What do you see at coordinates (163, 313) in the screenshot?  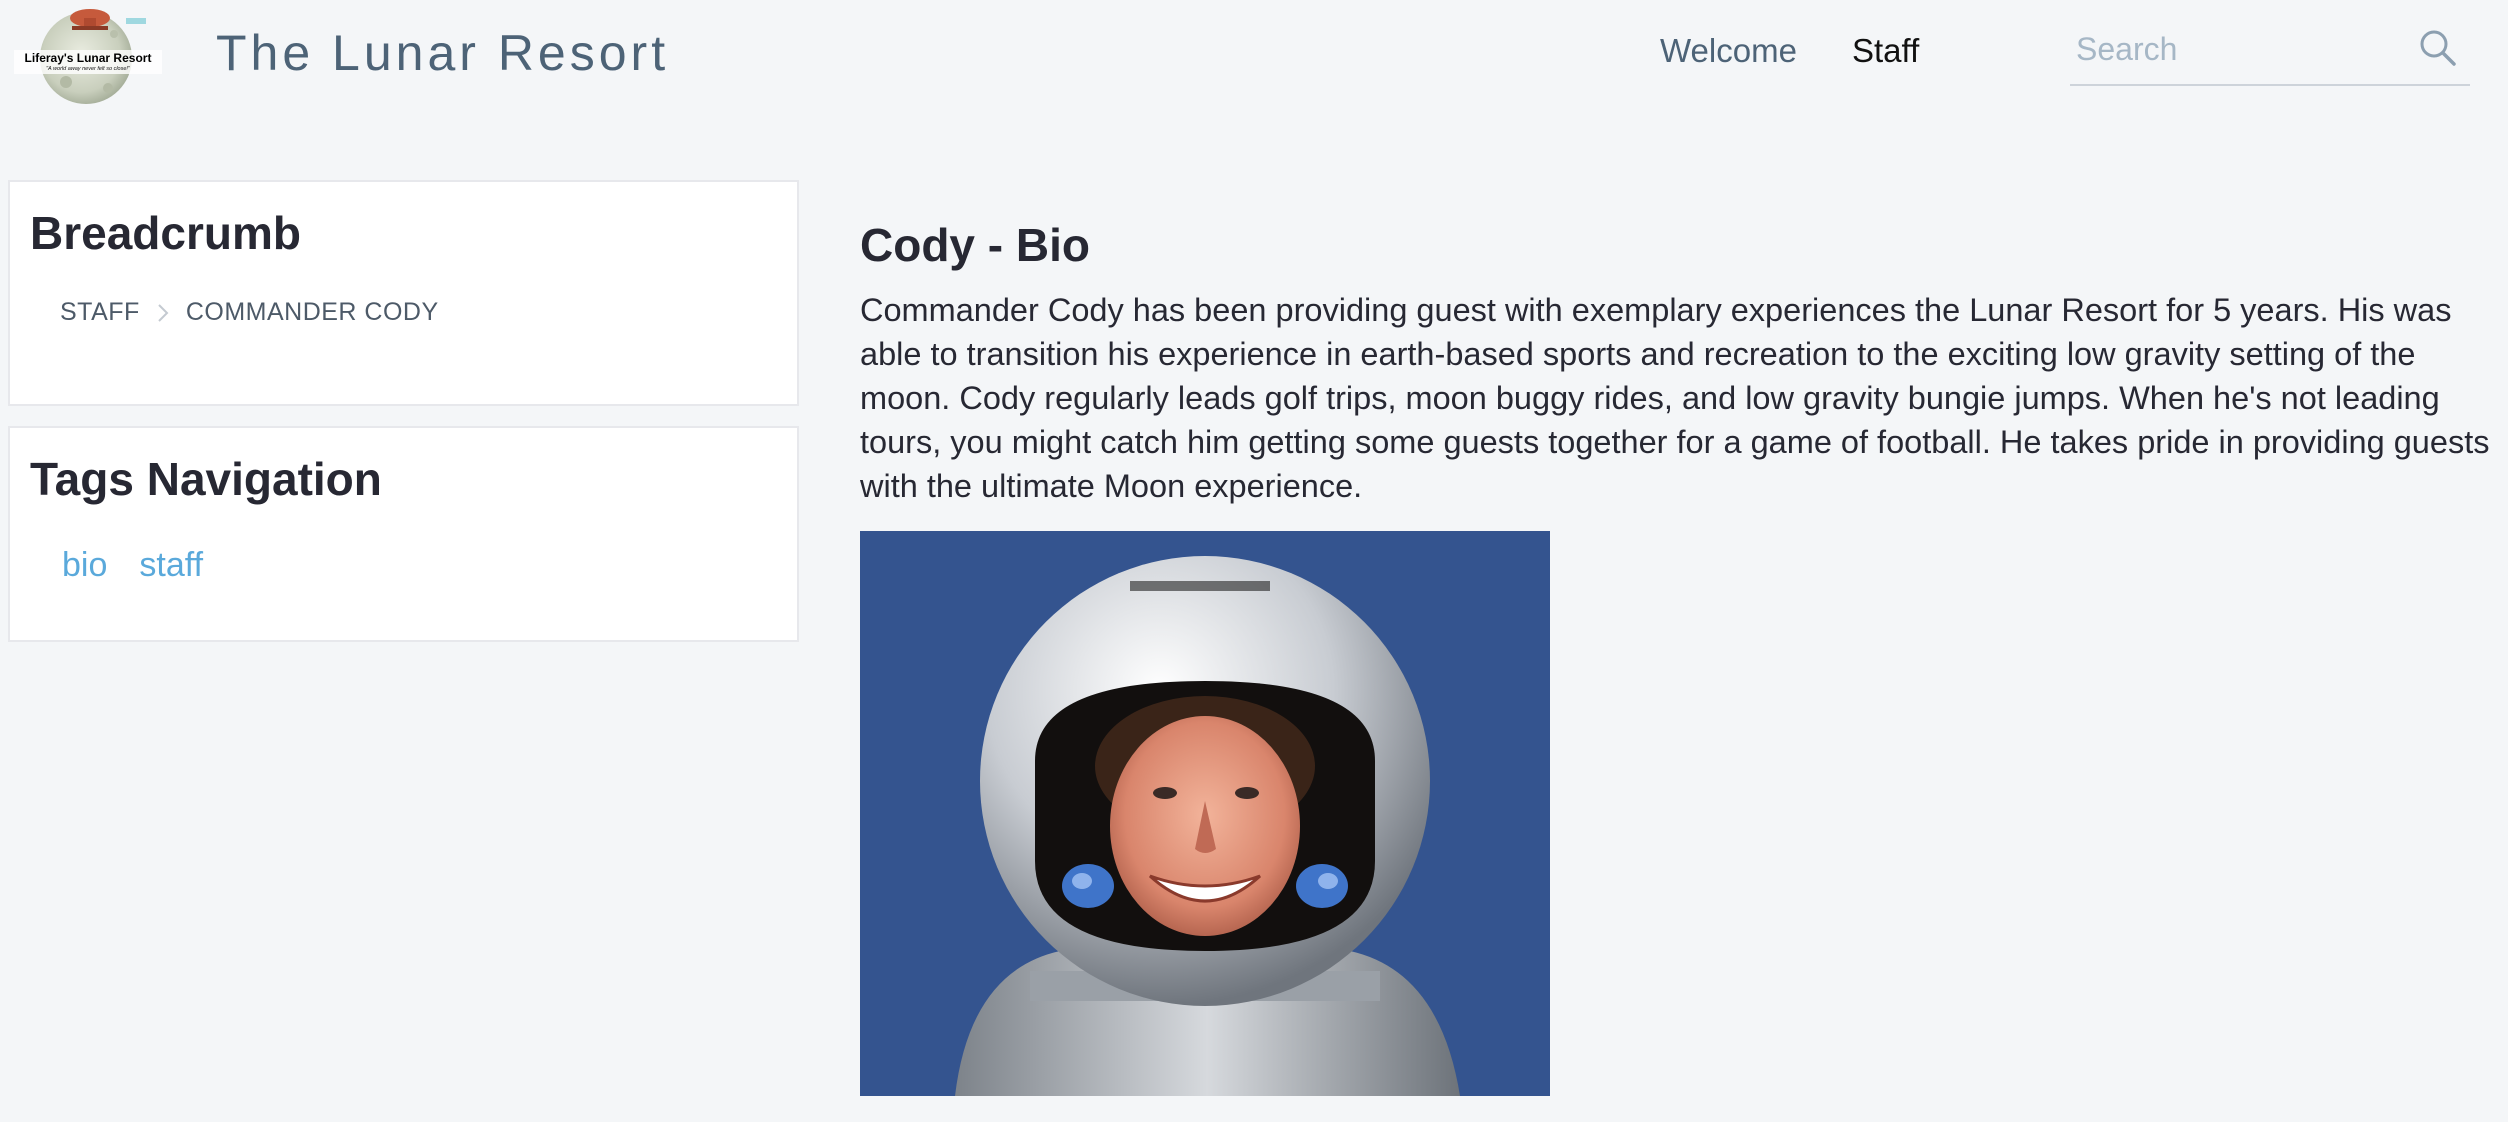 I see `chevron-right-icon` at bounding box center [163, 313].